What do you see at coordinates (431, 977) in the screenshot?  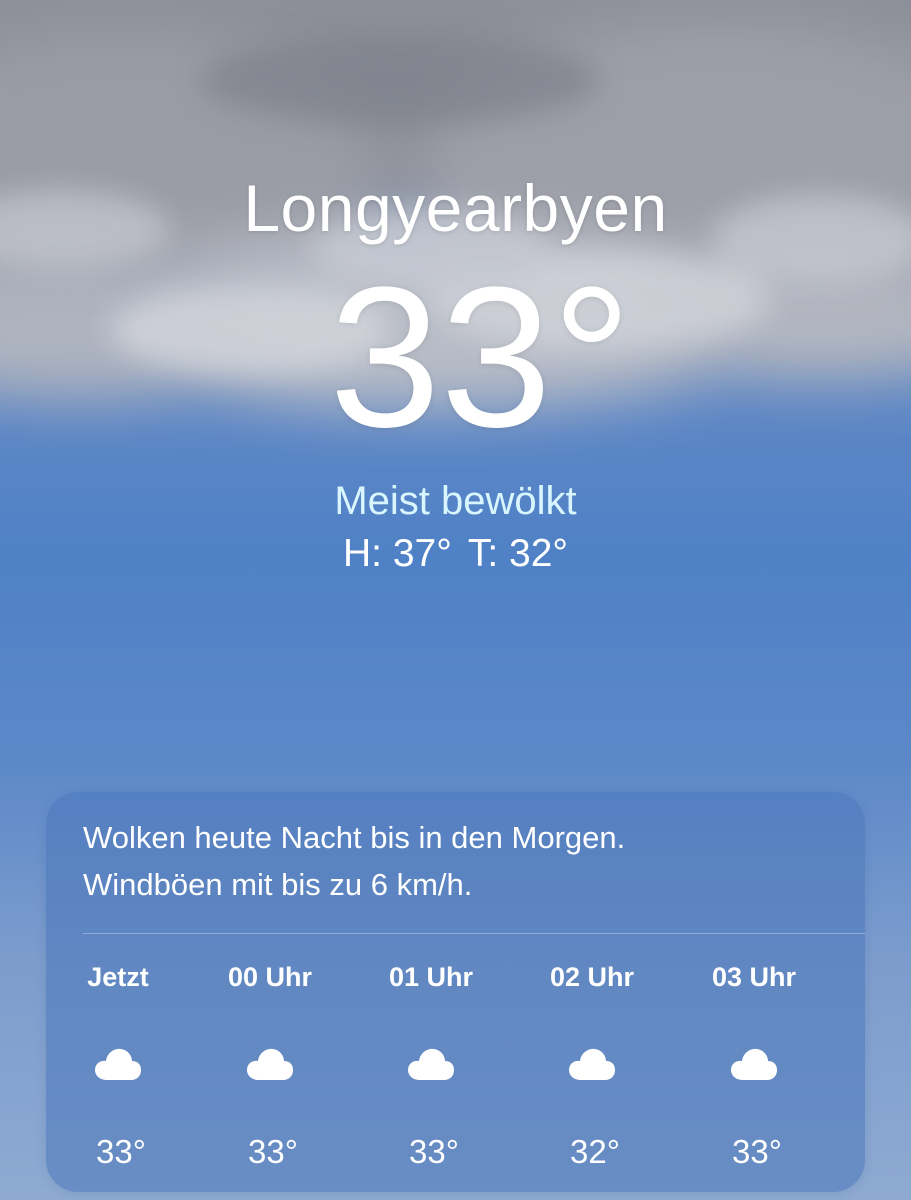 I see `hour-label: 01 Uhr` at bounding box center [431, 977].